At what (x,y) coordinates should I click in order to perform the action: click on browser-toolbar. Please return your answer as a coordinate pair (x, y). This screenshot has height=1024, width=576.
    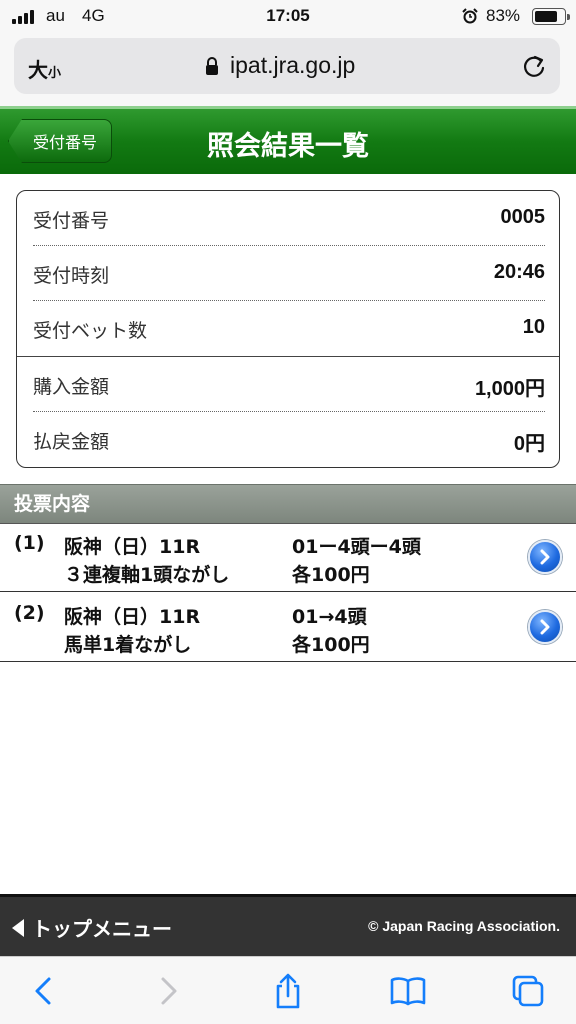
    Looking at the image, I should click on (288, 990).